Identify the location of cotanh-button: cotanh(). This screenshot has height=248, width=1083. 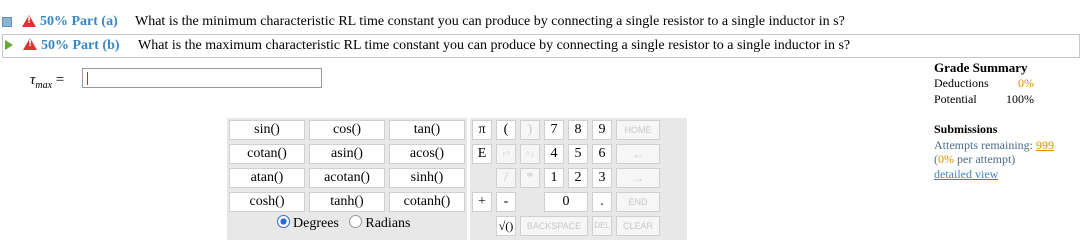
(427, 202).